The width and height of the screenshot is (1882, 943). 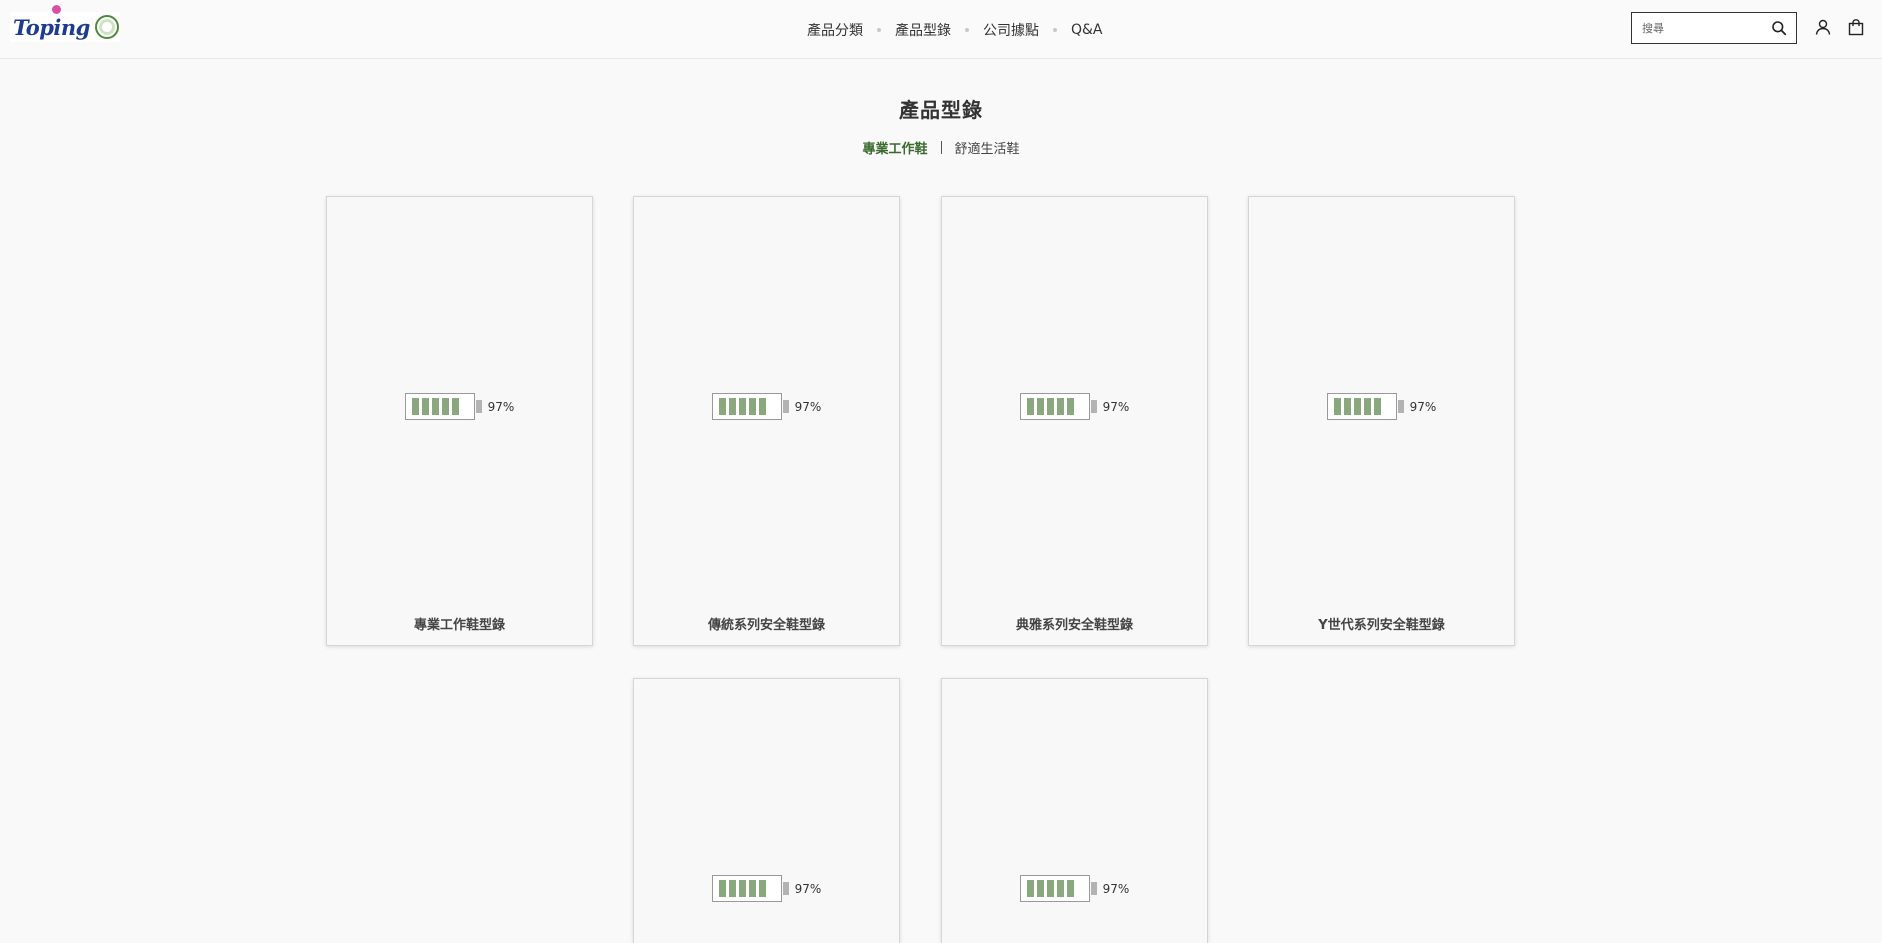 I want to click on page-title: 產品型錄, so click(x=941, y=110).